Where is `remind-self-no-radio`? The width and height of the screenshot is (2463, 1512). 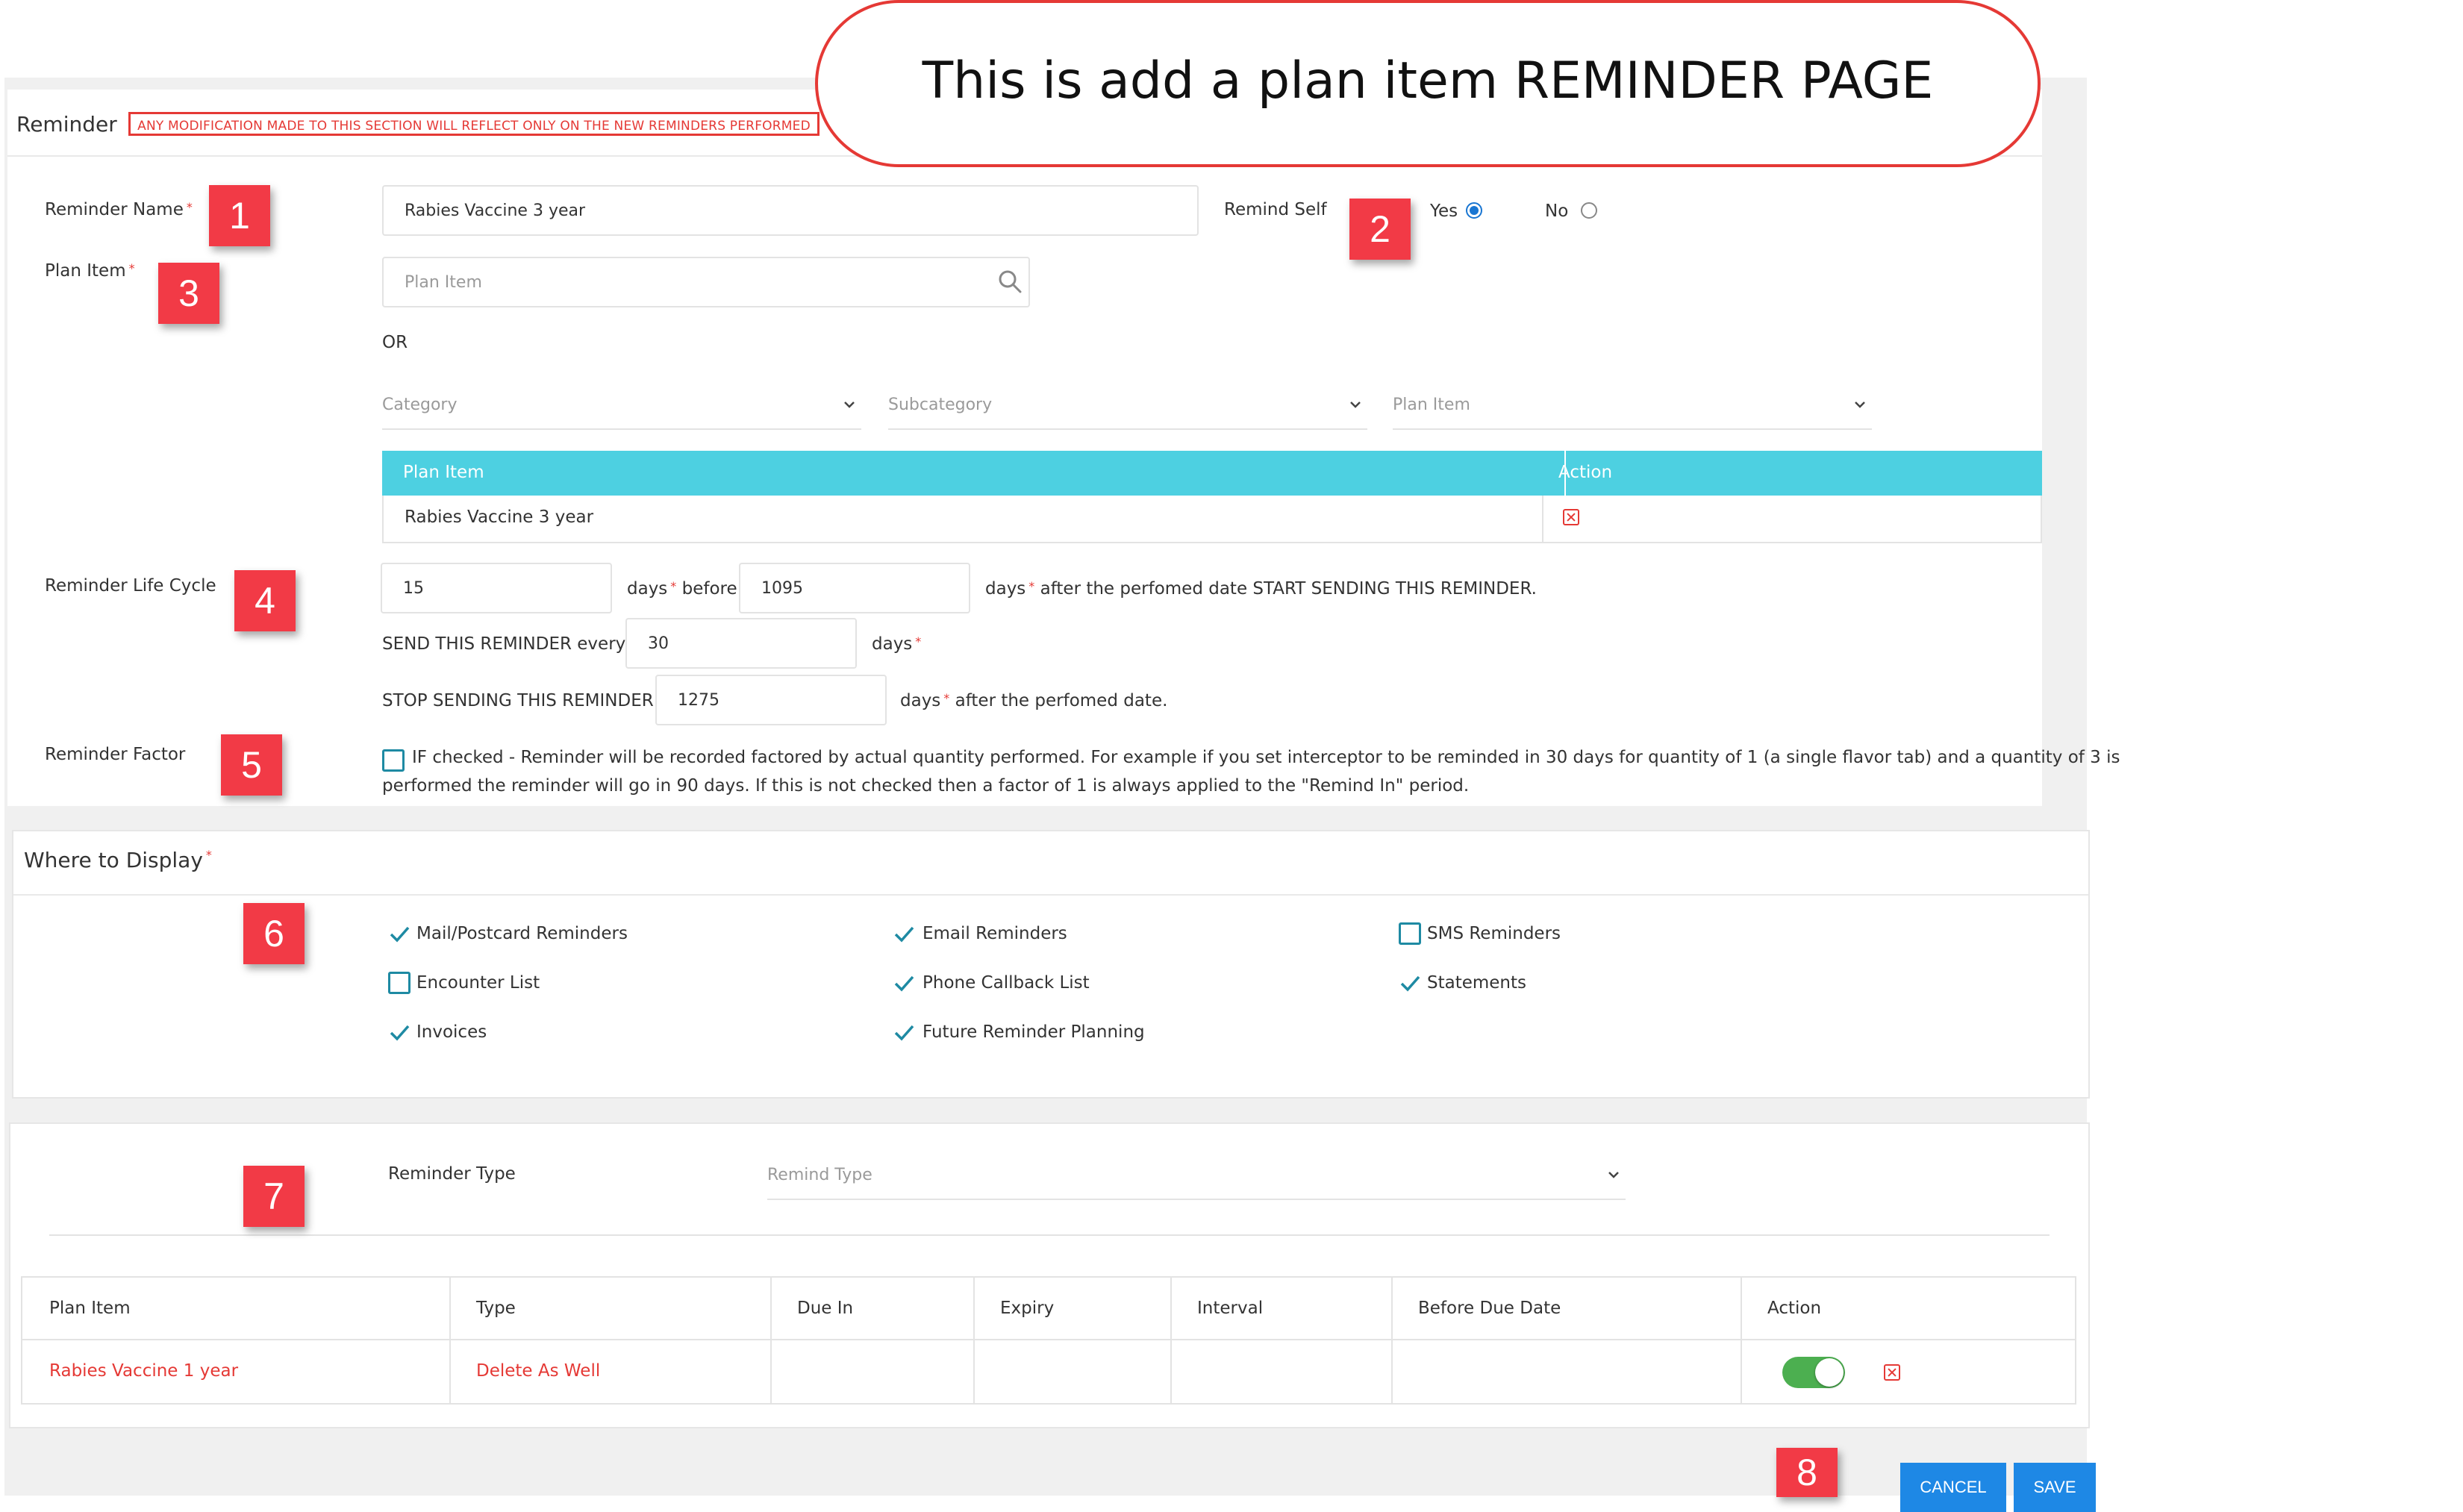
remind-self-no-radio is located at coordinates (1589, 210).